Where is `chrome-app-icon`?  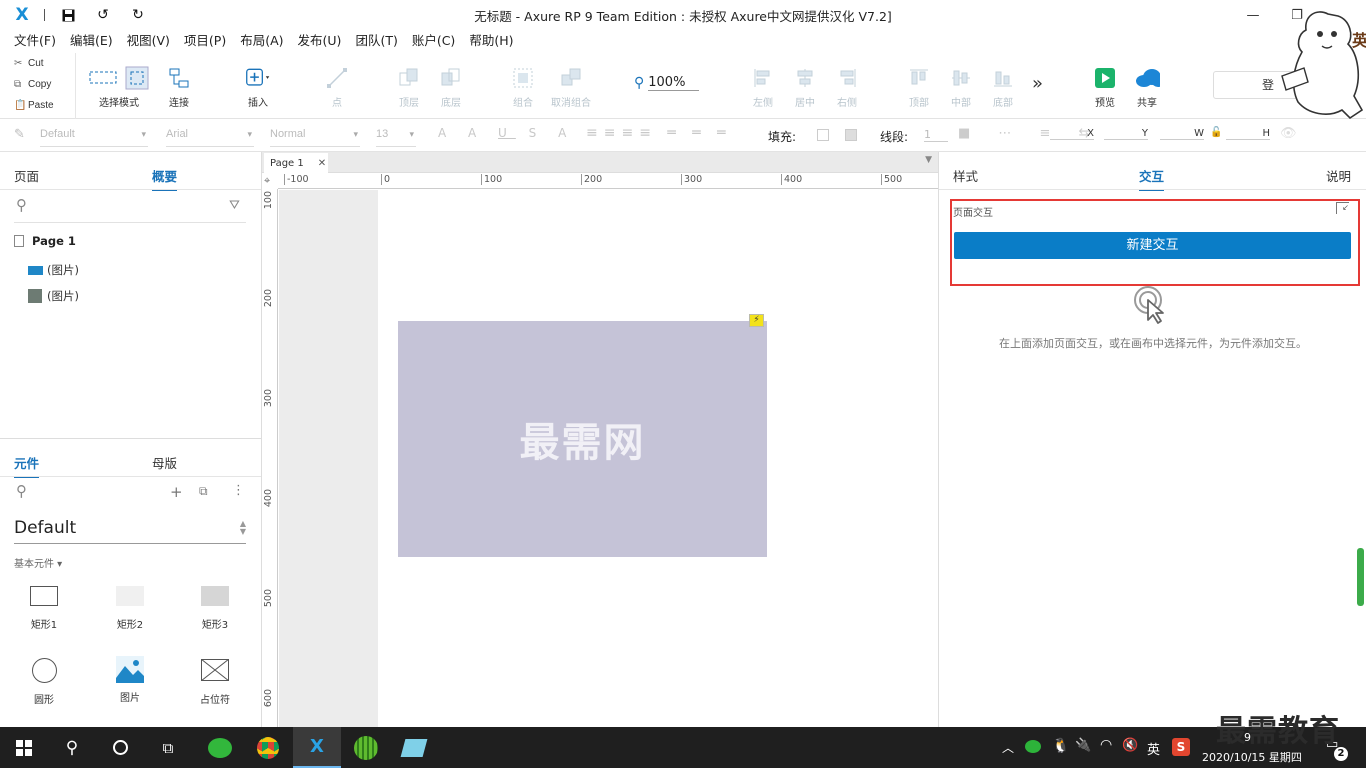 chrome-app-icon is located at coordinates (268, 747).